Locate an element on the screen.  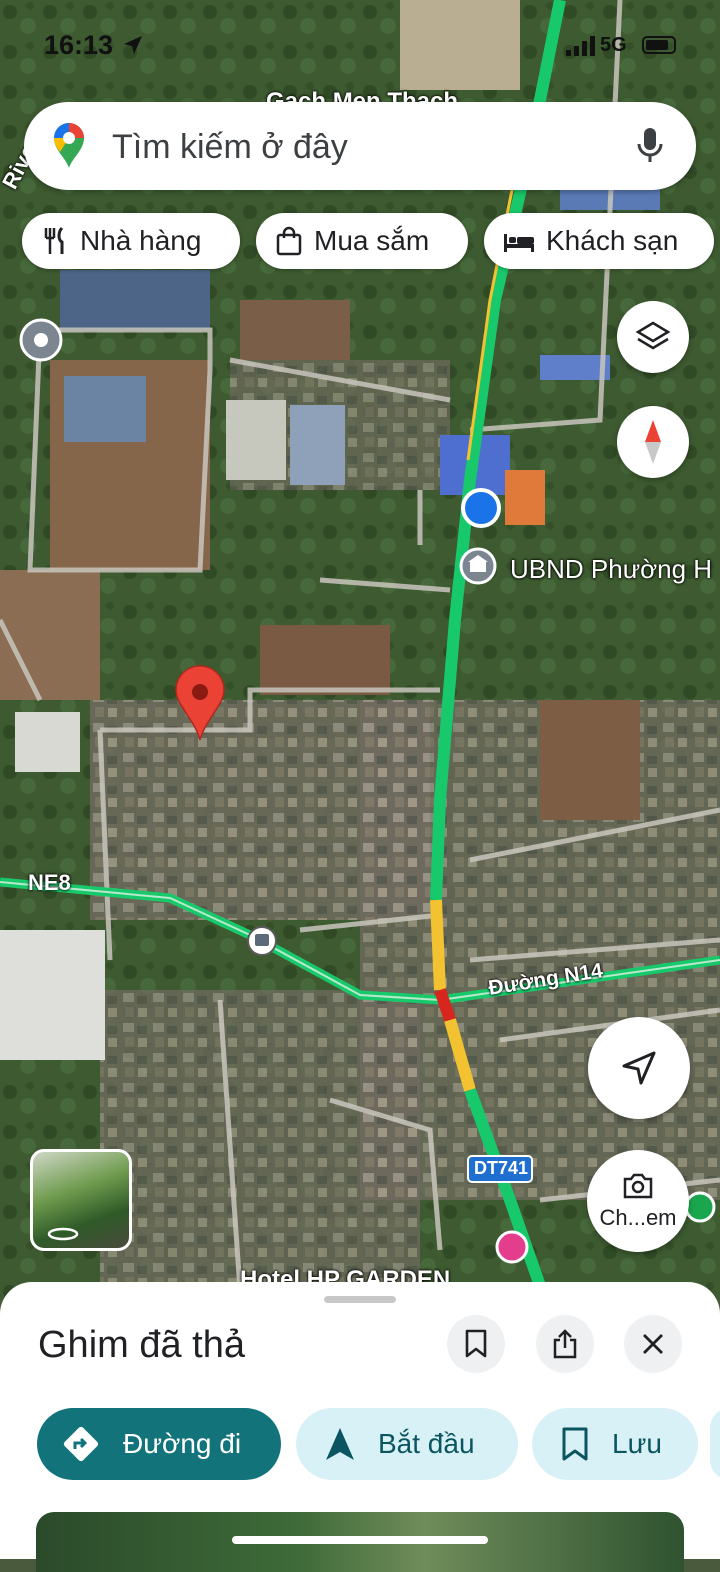
share-icon is located at coordinates (565, 1344).